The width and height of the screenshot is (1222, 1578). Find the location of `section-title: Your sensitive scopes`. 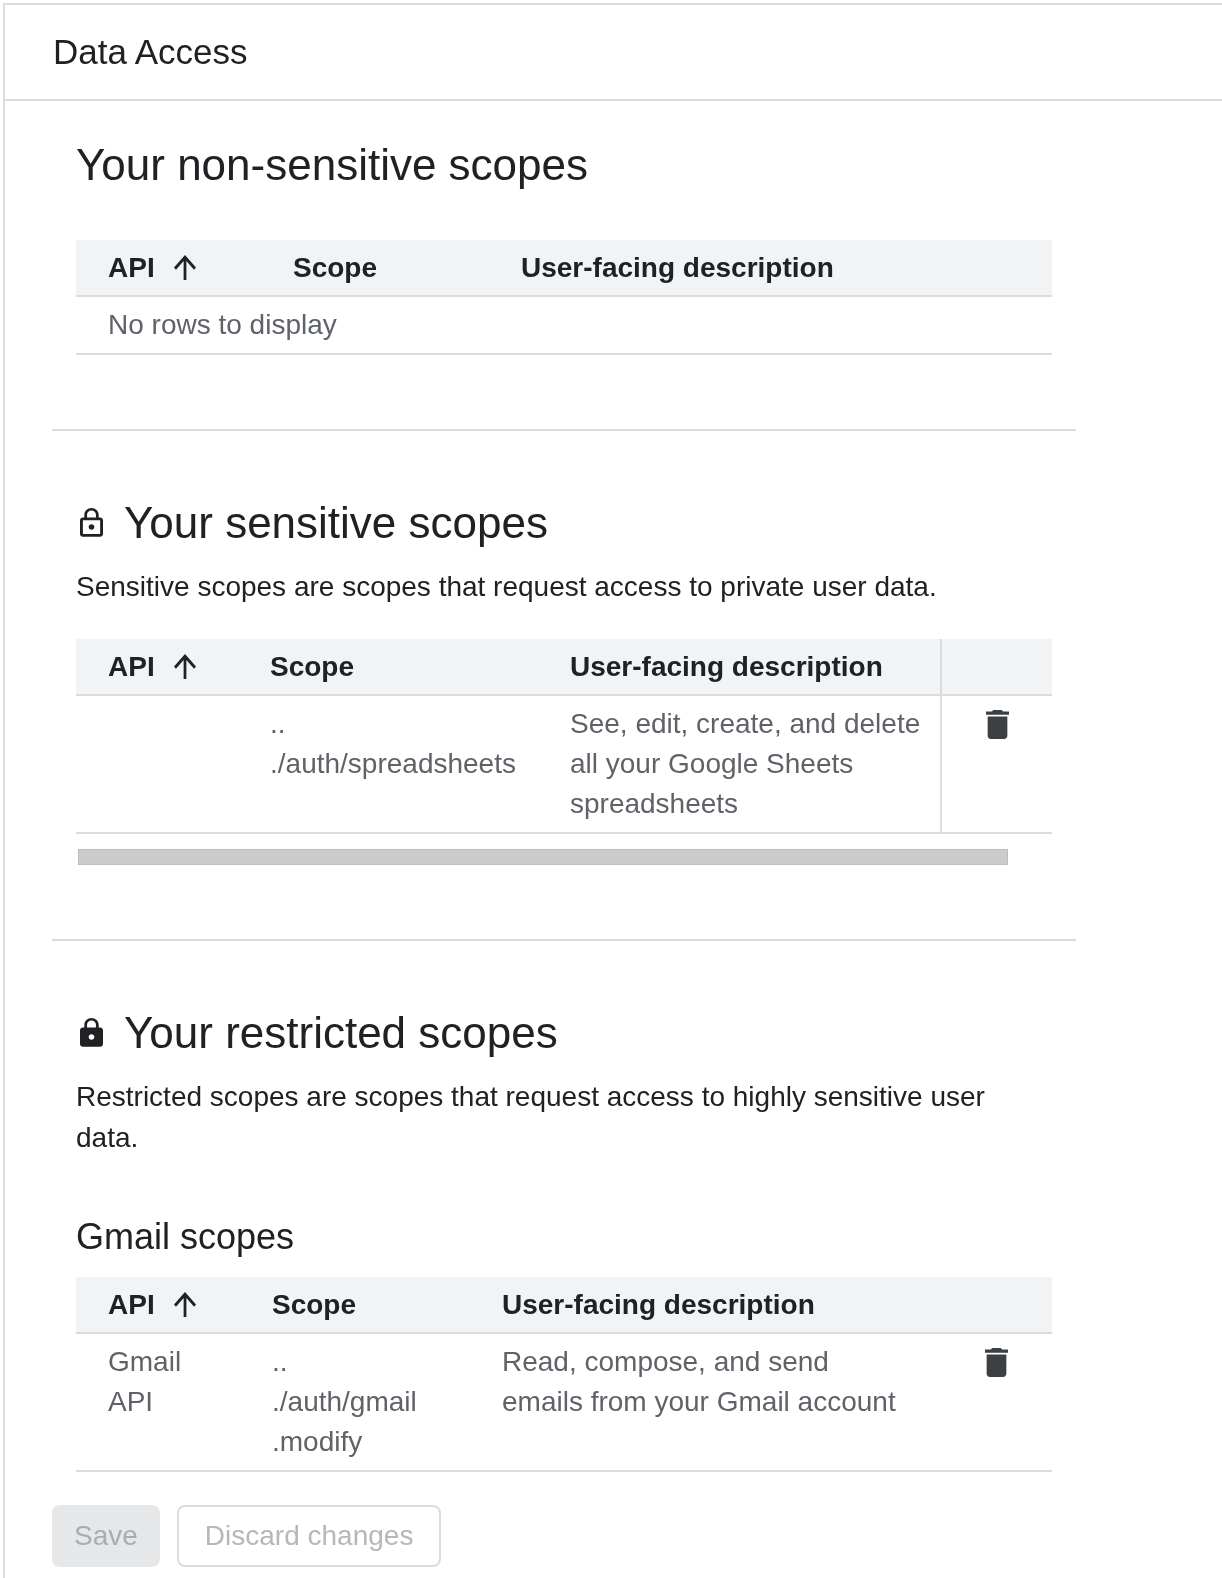

section-title: Your sensitive scopes is located at coordinates (336, 523).